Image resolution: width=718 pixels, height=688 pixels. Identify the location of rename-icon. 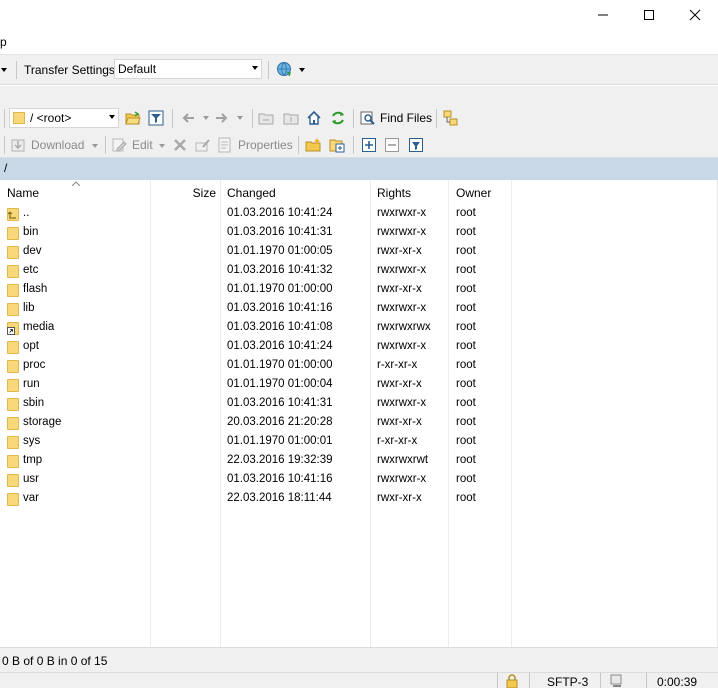
(203, 145).